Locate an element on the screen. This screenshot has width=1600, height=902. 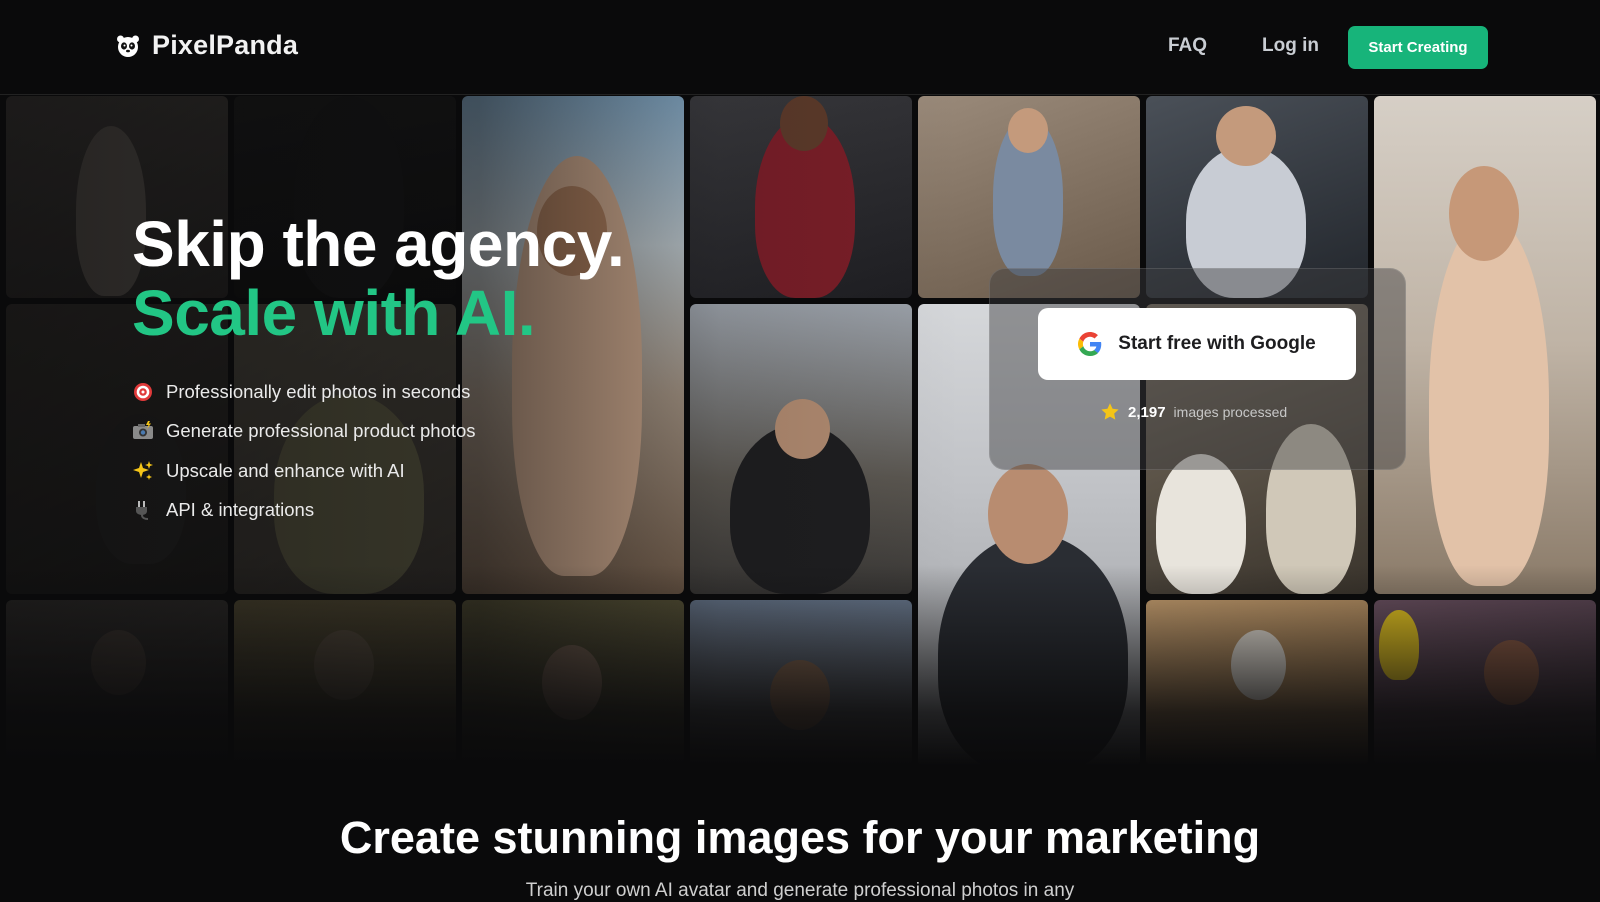
plug-icon is located at coordinates (143, 510).